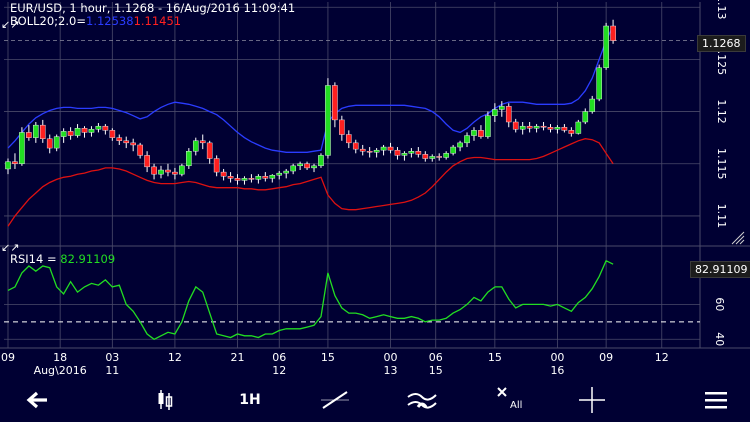  What do you see at coordinates (738, 238) in the screenshot?
I see `resize-handle-icon` at bounding box center [738, 238].